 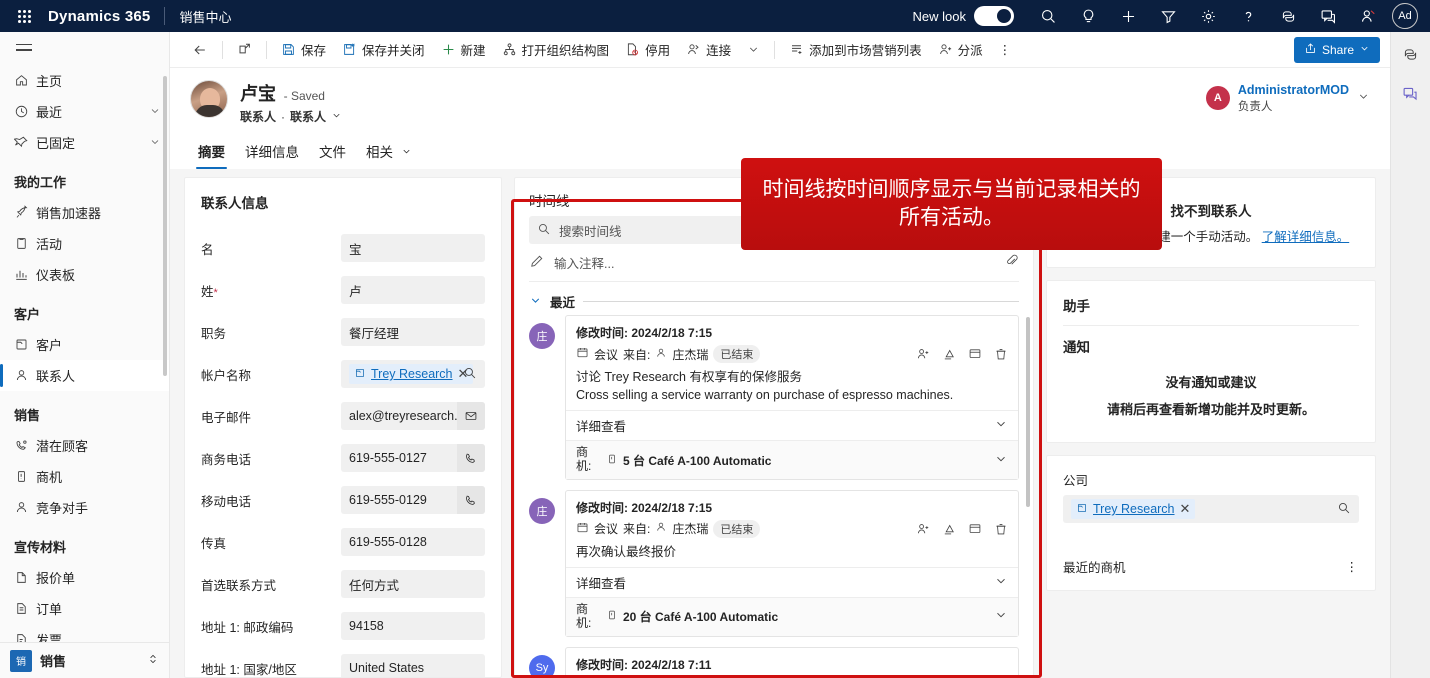 I want to click on assign-button: 分派, so click(x=960, y=50).